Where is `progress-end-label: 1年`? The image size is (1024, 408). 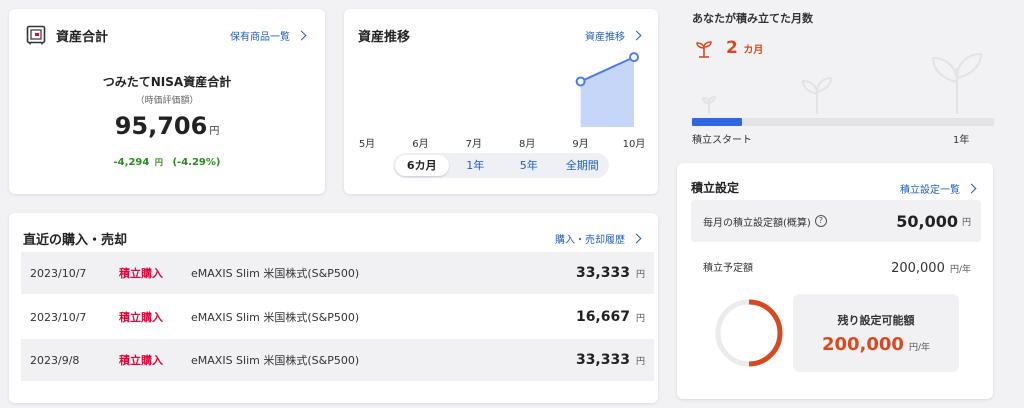 progress-end-label: 1年 is located at coordinates (961, 140).